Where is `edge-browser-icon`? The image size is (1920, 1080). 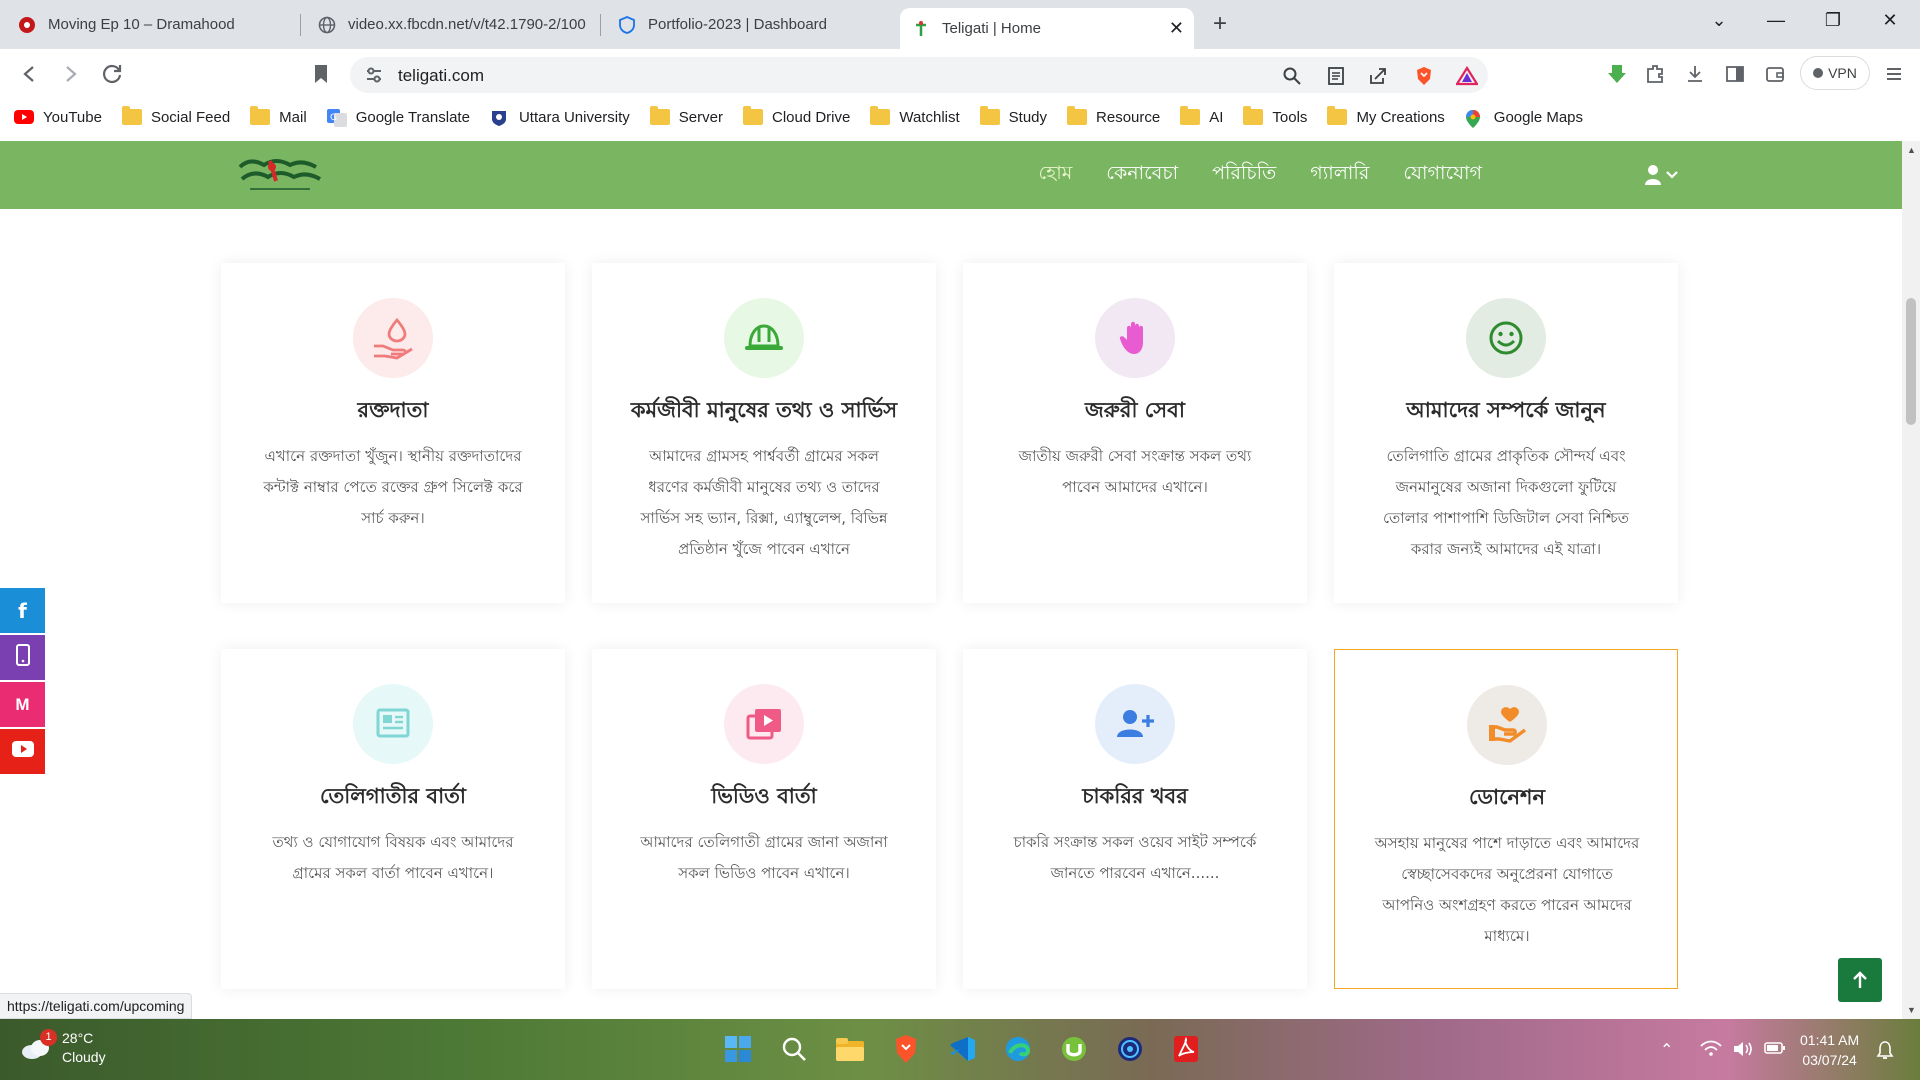
edge-browser-icon is located at coordinates (1018, 1049).